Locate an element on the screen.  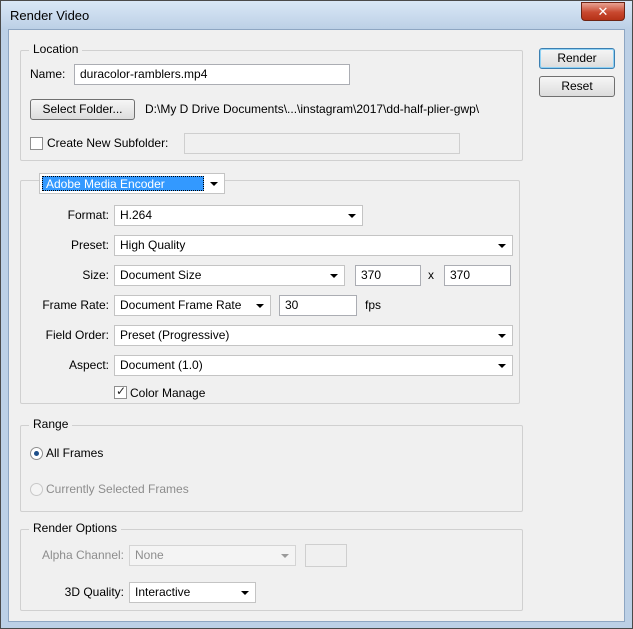
alpha-channel-label: Alpha Channel: is located at coordinates (82, 555).